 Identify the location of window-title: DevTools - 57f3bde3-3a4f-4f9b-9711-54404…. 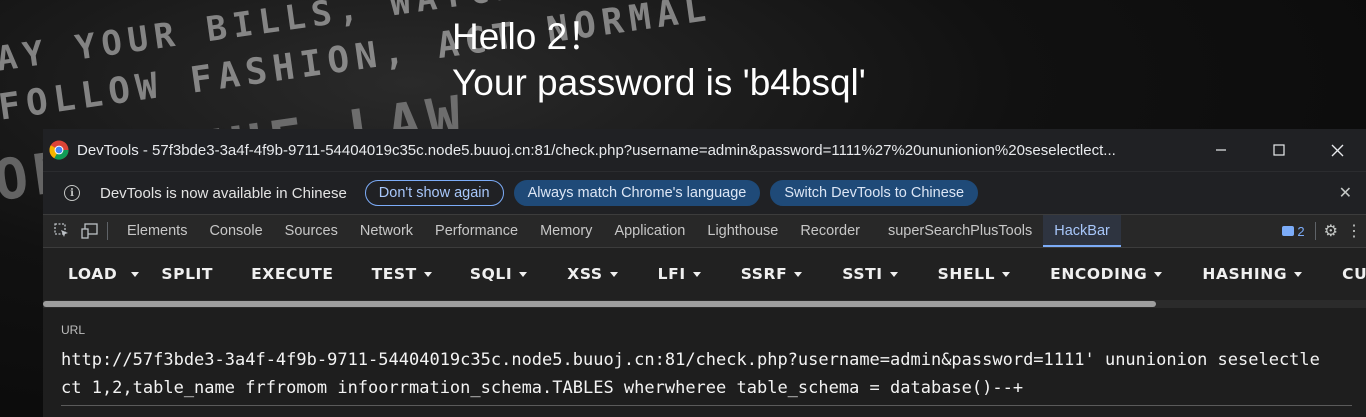
(596, 150).